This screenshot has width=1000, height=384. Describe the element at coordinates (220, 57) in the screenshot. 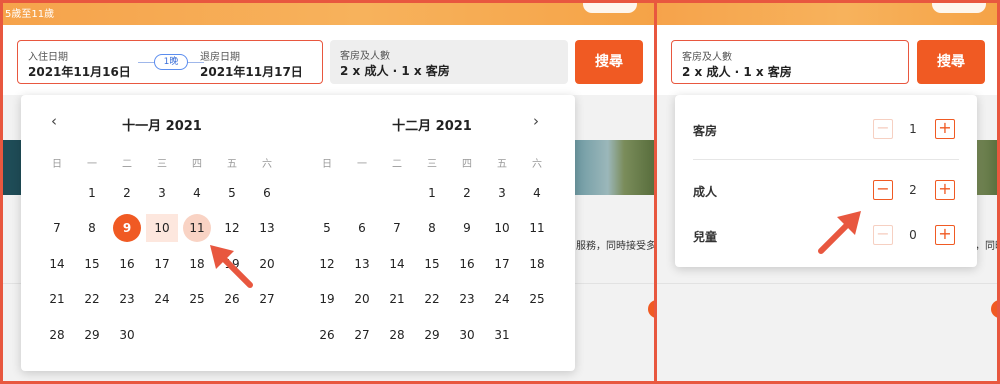

I see `checkout-label: 退房日期` at that location.